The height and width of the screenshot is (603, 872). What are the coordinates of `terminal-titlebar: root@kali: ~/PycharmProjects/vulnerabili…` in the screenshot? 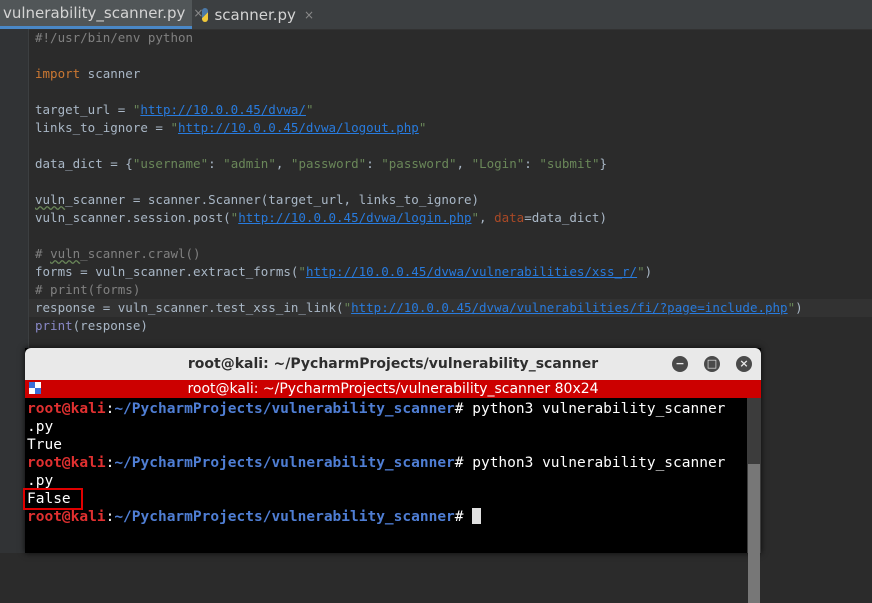 It's located at (393, 364).